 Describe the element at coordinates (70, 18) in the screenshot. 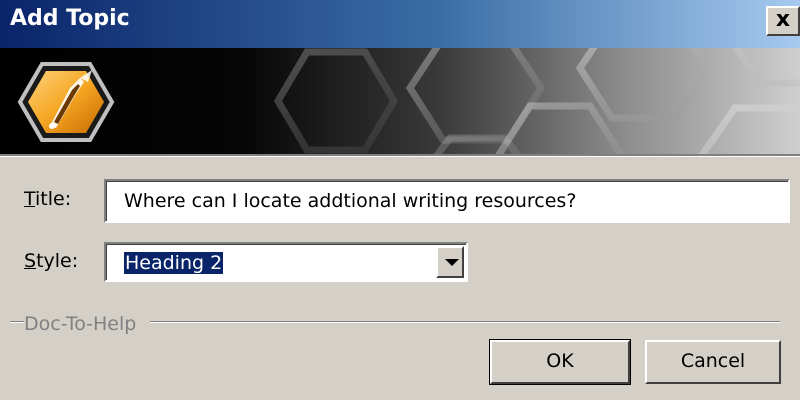

I see `dialog-title: Add Topic` at that location.